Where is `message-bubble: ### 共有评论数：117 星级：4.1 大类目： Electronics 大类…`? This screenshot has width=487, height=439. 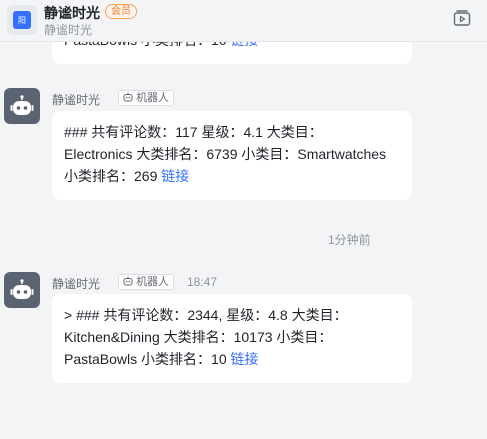
message-bubble: ### 共有评论数：117 星级：4.1 大类目： Electronics 大类… is located at coordinates (232, 155).